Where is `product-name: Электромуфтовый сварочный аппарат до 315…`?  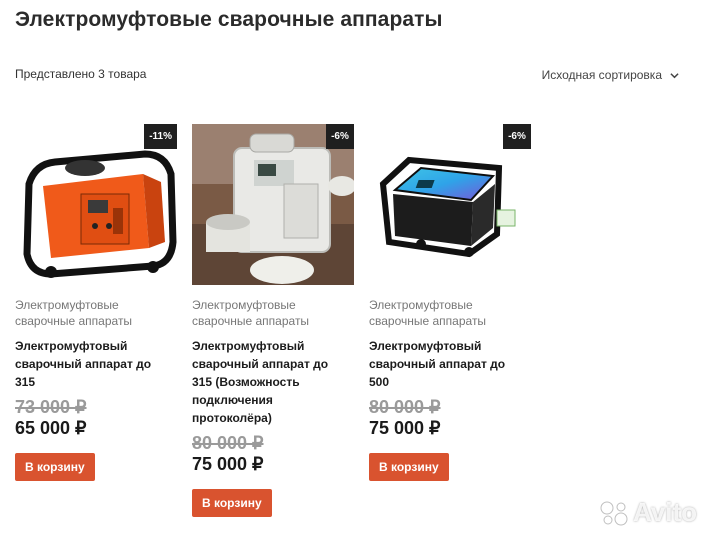 product-name: Электромуфтовый сварочный аппарат до 315… is located at coordinates (267, 382).